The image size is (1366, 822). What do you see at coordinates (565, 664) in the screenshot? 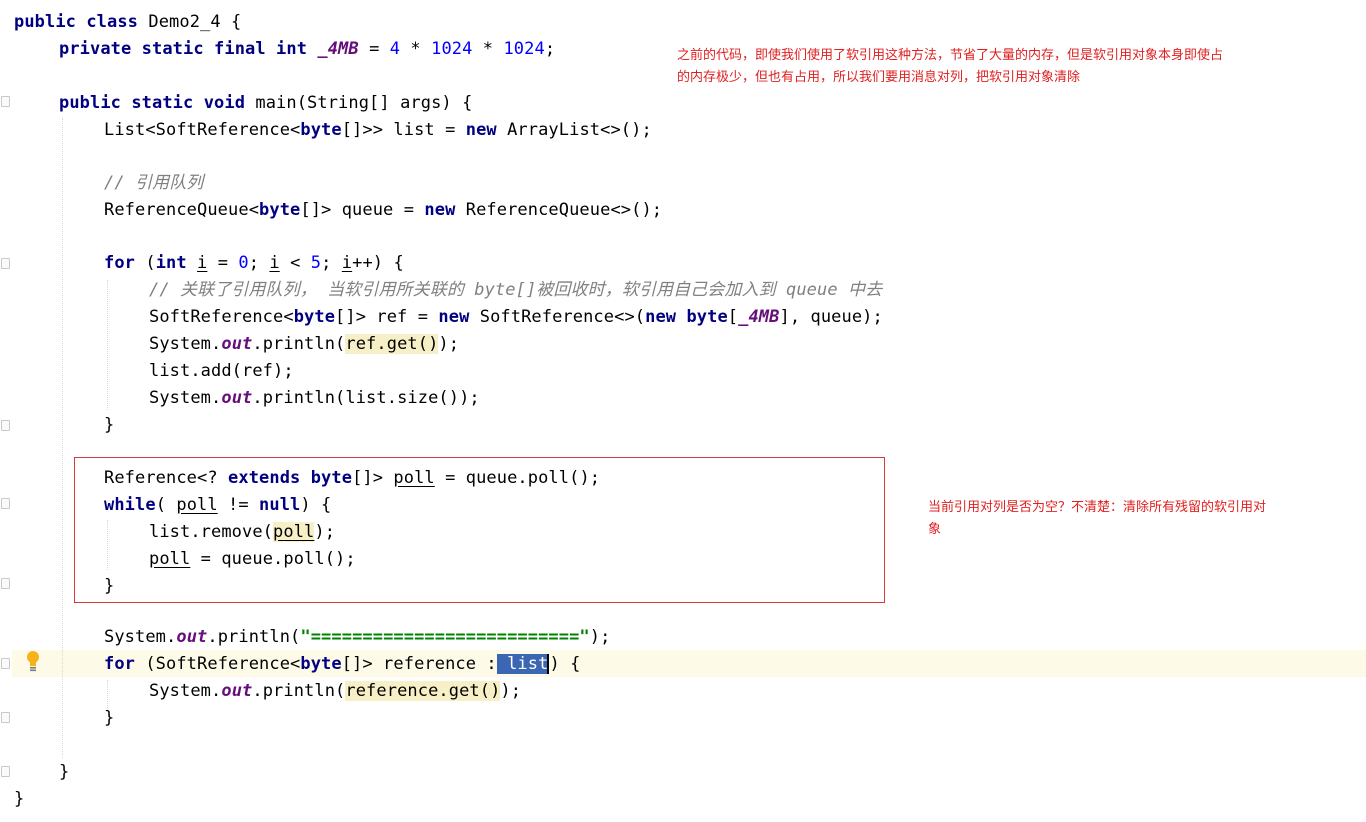
I see `code-token: ) {` at bounding box center [565, 664].